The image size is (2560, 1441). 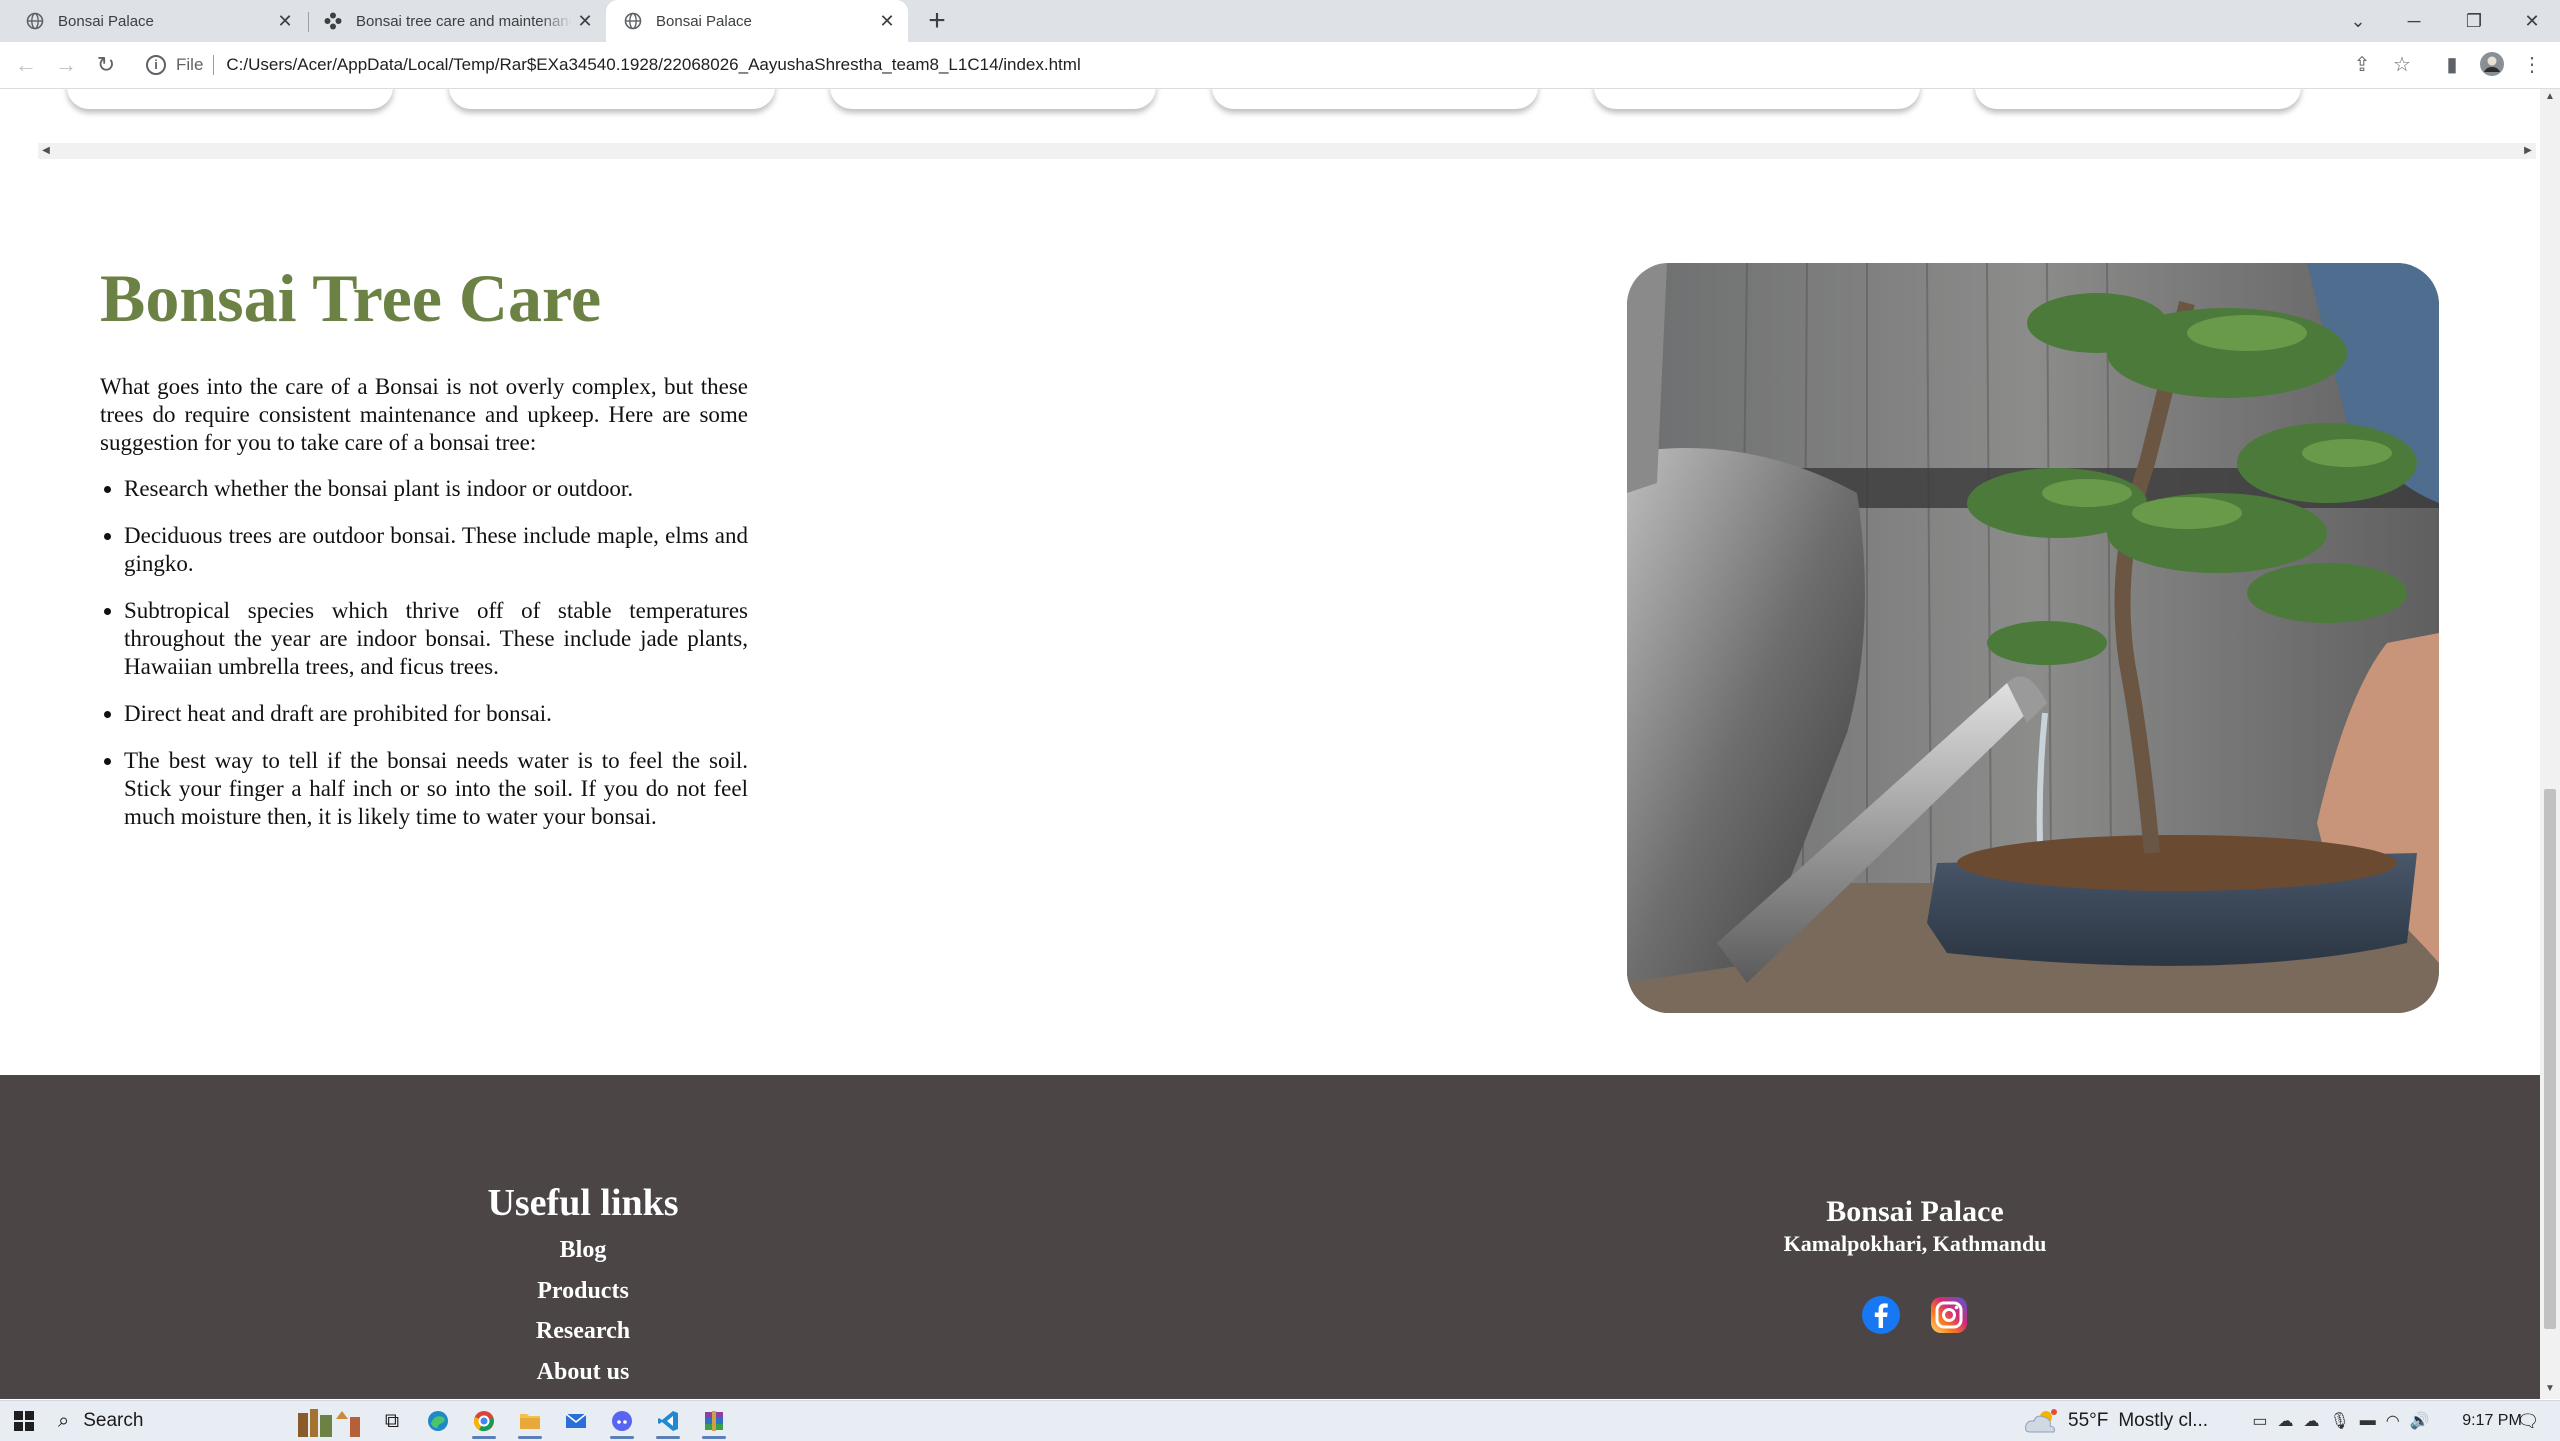 What do you see at coordinates (64, 1420) in the screenshot?
I see `search-icon: ⌕` at bounding box center [64, 1420].